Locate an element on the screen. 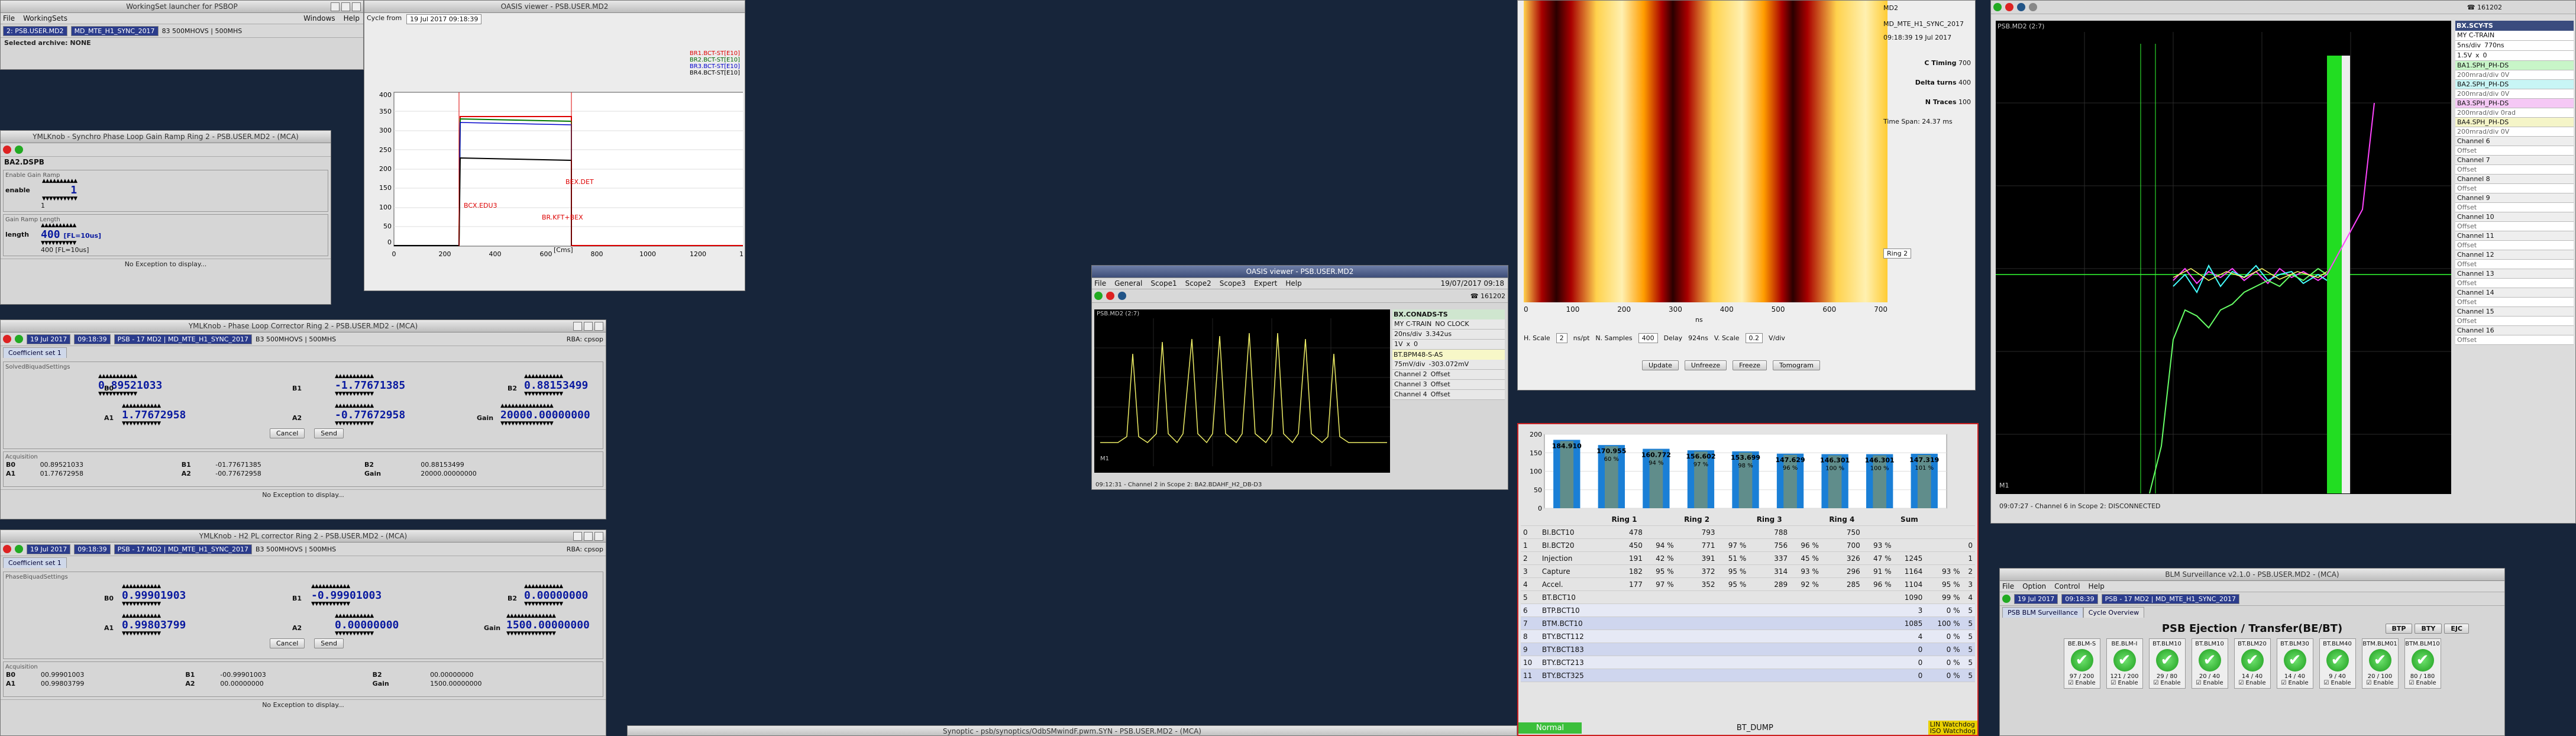 The image size is (2576, 736). B0-knob: ▲▲▲▲▲▲▲▲▲▲▲ 0.99901903 ▼▼▼▼▼▼▼▼▼▼▼ is located at coordinates (154, 595).